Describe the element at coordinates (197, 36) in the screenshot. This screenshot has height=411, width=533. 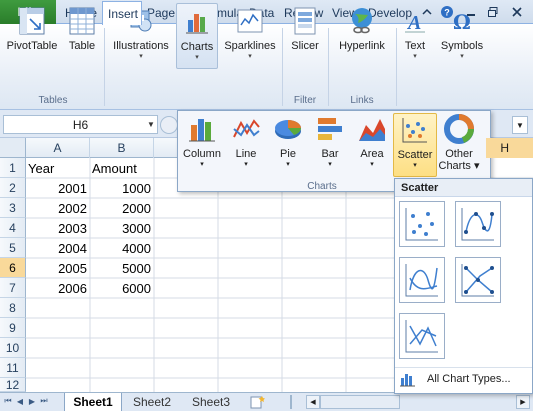
I see `charts-button: Charts ▾` at that location.